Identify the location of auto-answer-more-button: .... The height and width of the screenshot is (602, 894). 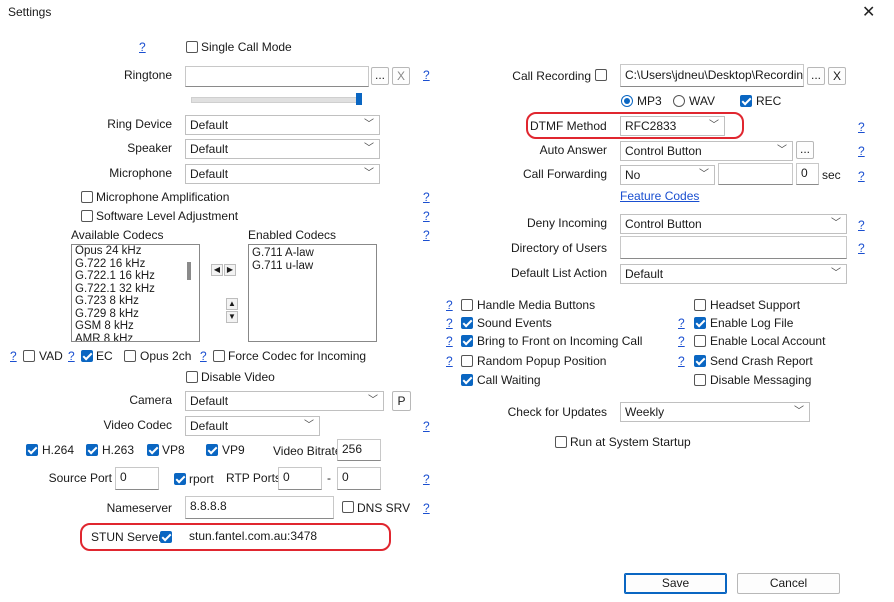
(805, 150).